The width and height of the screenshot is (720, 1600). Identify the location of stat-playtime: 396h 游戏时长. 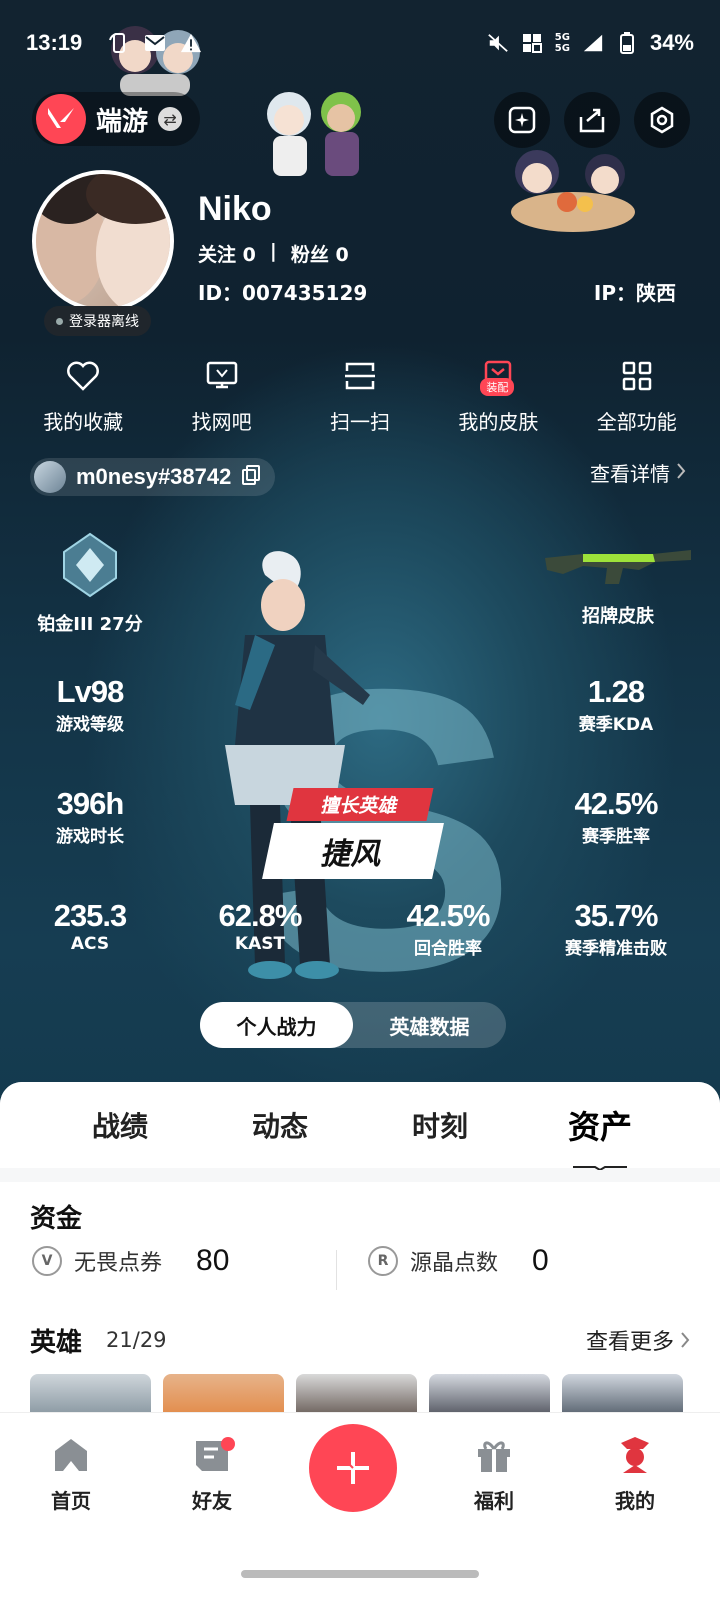
(90, 816).